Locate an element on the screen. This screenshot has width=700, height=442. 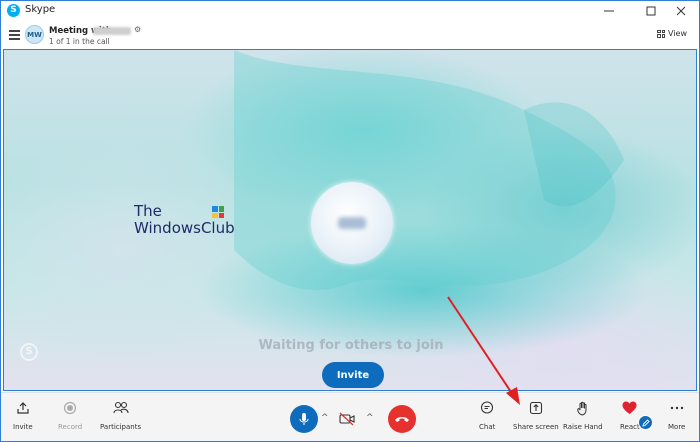
microphone-icon is located at coordinates (304, 419).